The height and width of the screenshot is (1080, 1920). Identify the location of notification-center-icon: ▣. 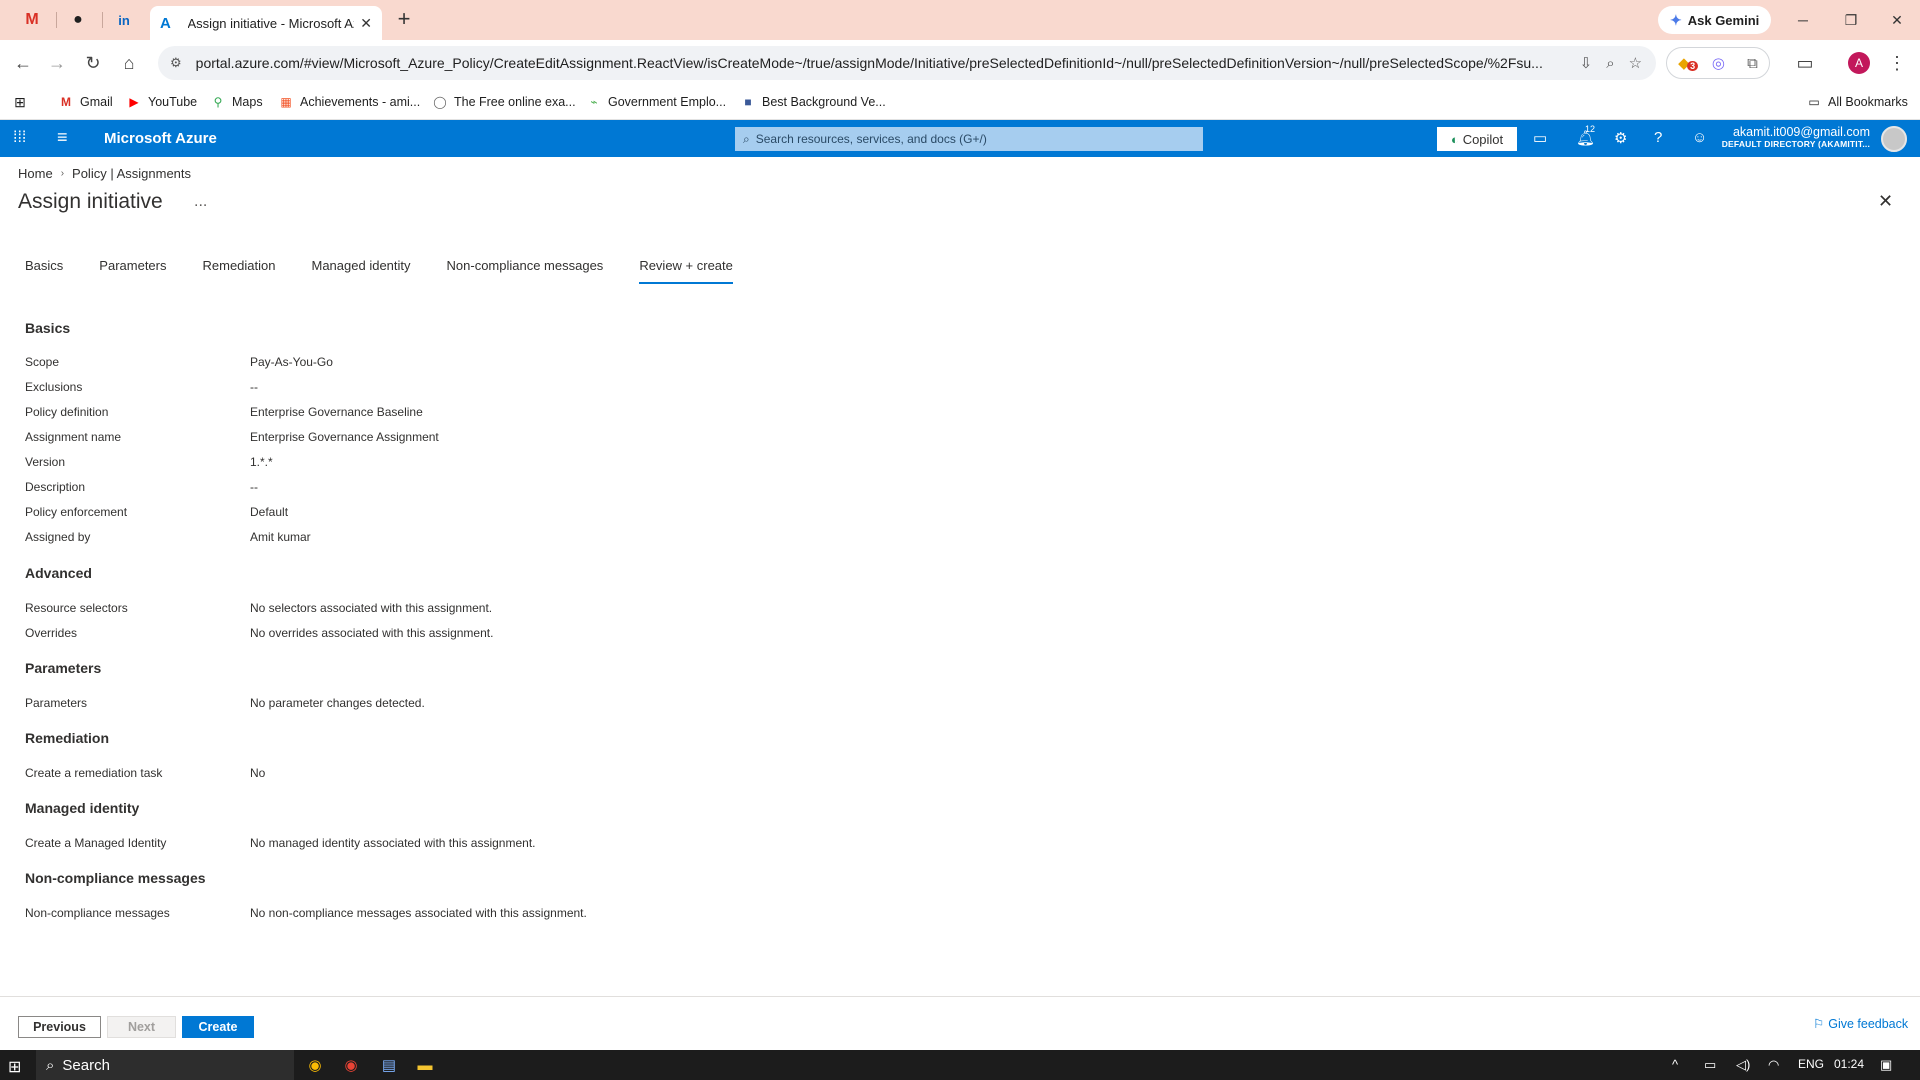
(1886, 1065).